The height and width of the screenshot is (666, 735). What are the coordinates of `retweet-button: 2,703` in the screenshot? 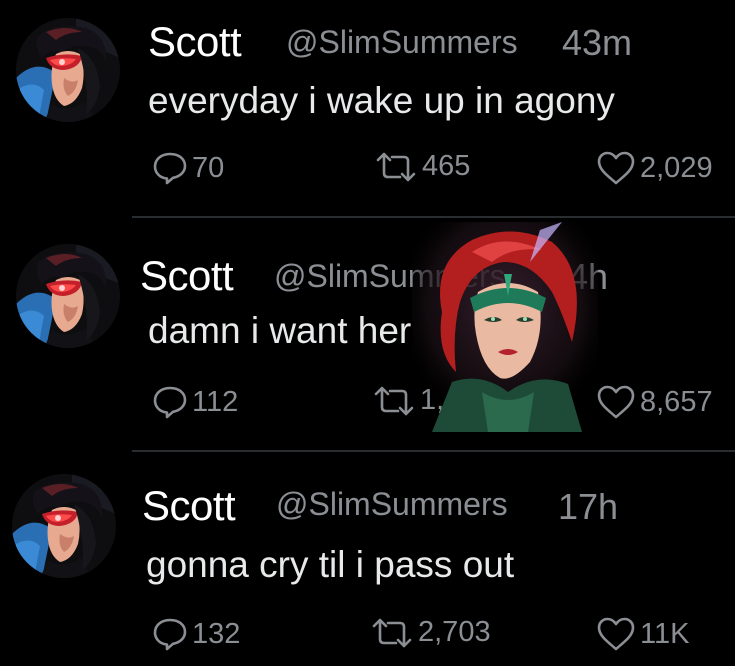 It's located at (430, 632).